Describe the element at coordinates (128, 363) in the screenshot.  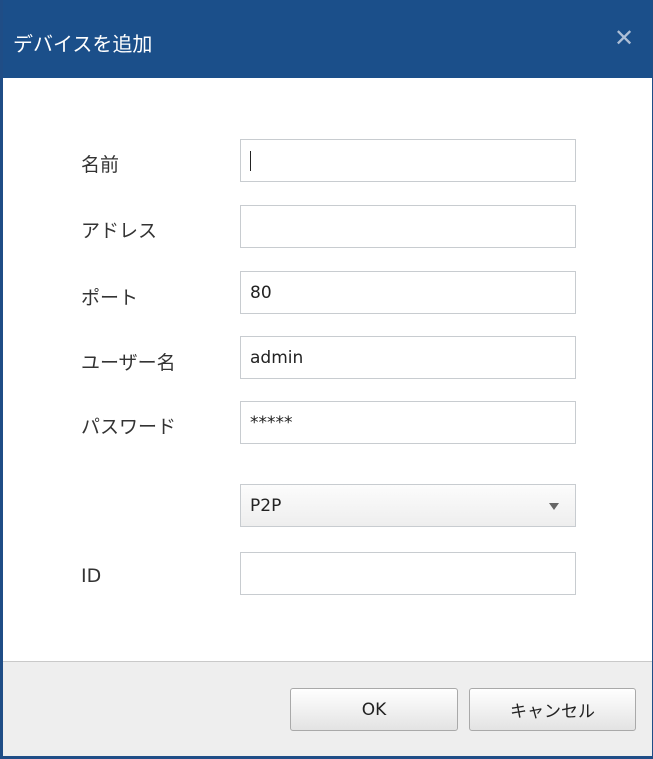
I see `username-label: ユーザー名` at that location.